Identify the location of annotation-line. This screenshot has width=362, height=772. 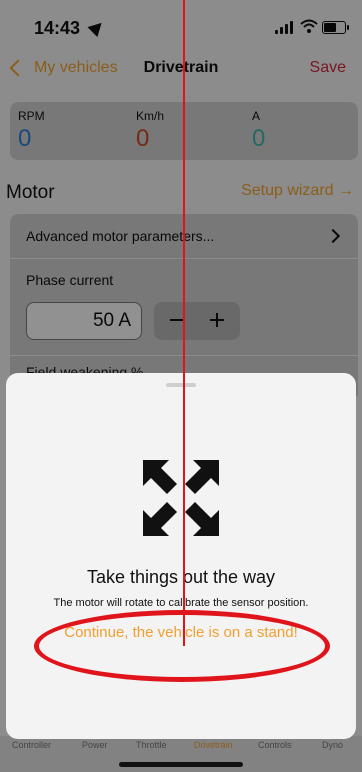
(184, 323).